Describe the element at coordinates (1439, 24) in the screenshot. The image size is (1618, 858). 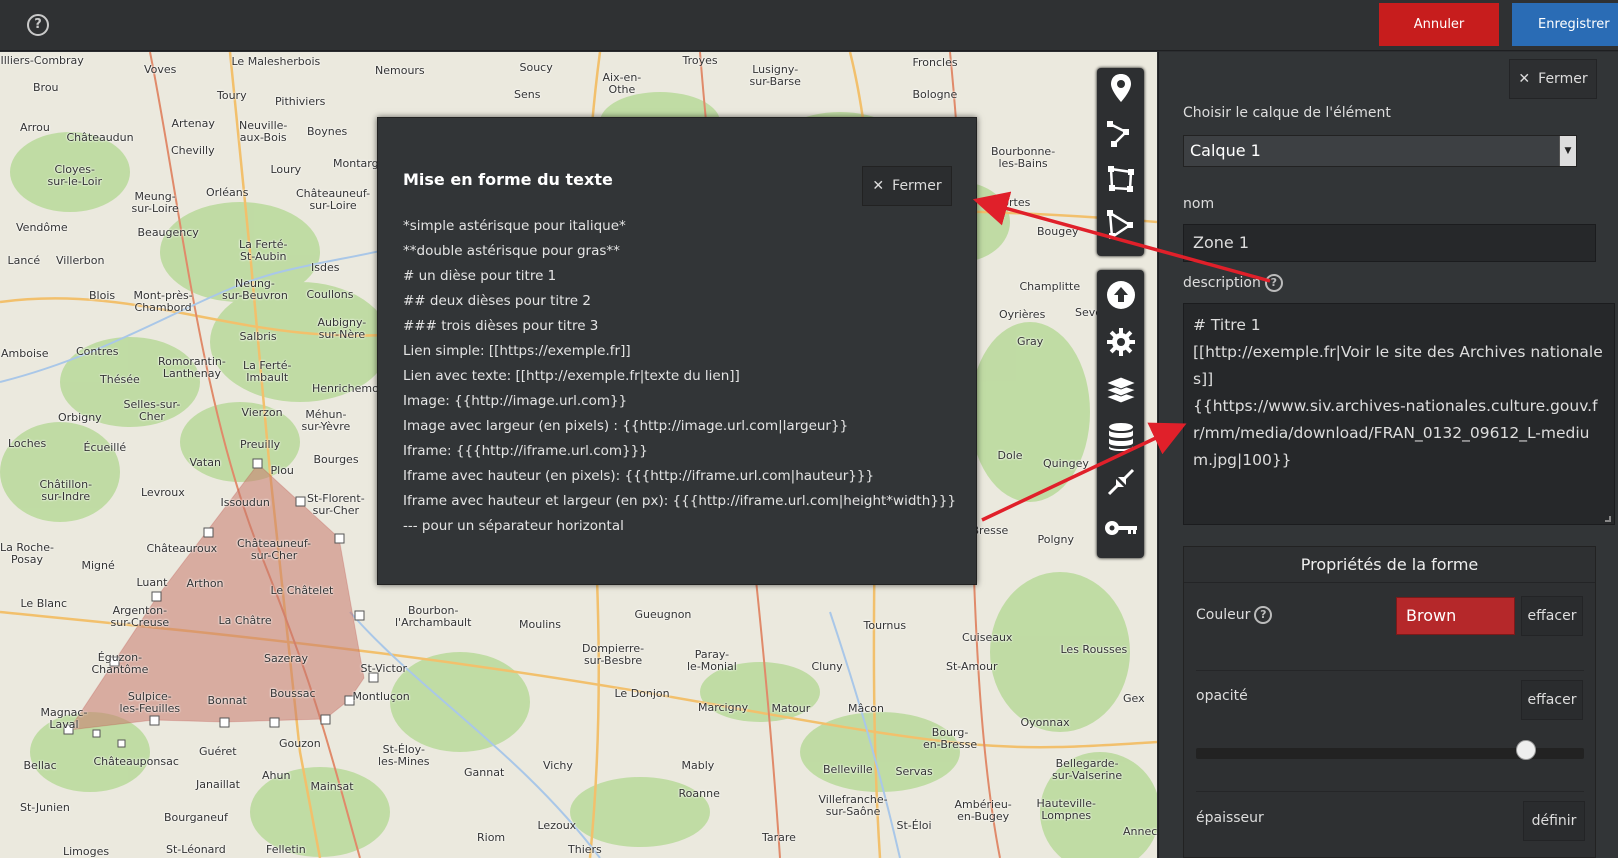
I see `cancel-button: Annuler` at that location.